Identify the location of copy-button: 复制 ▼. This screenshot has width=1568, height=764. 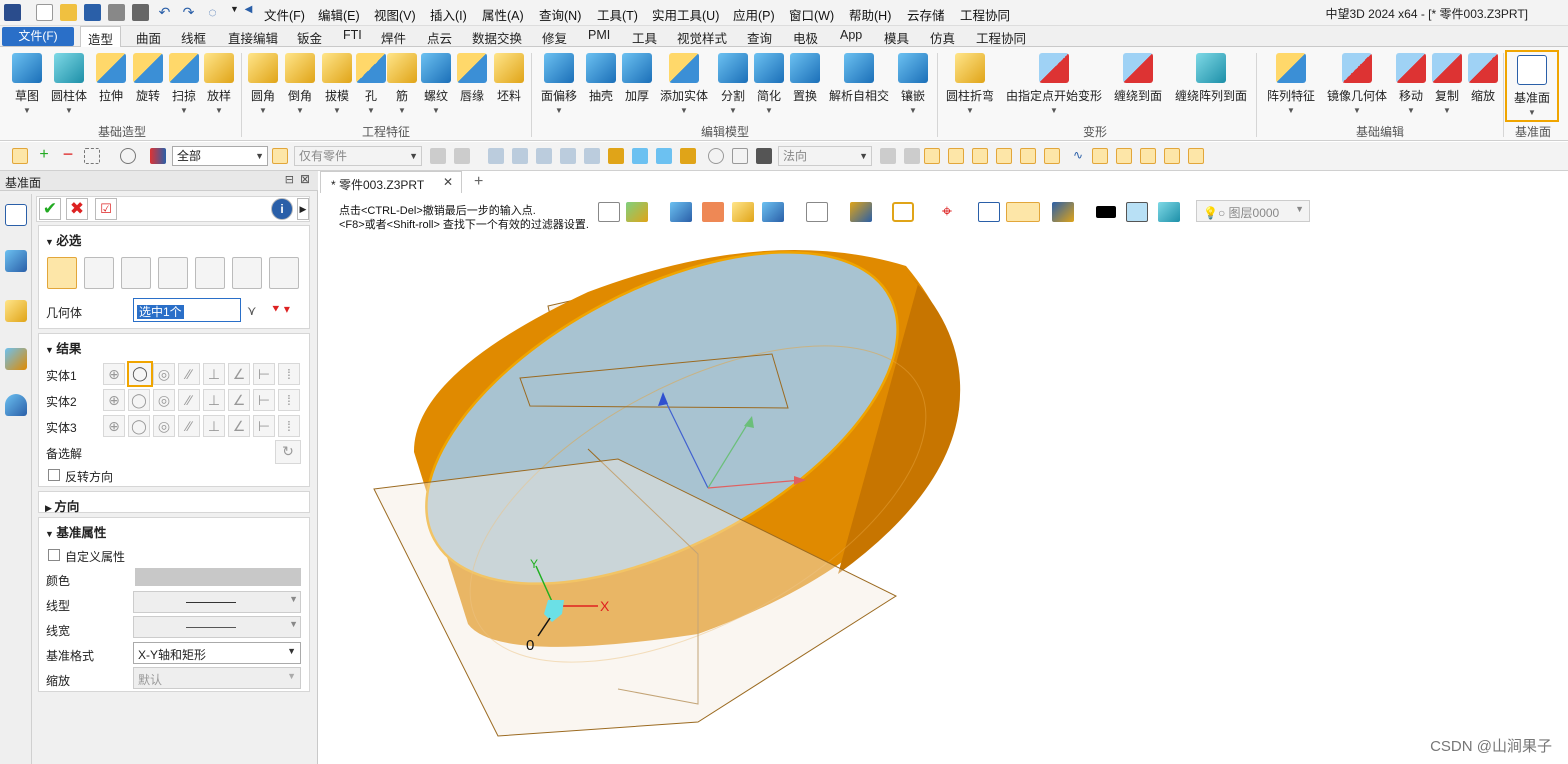
(1447, 84).